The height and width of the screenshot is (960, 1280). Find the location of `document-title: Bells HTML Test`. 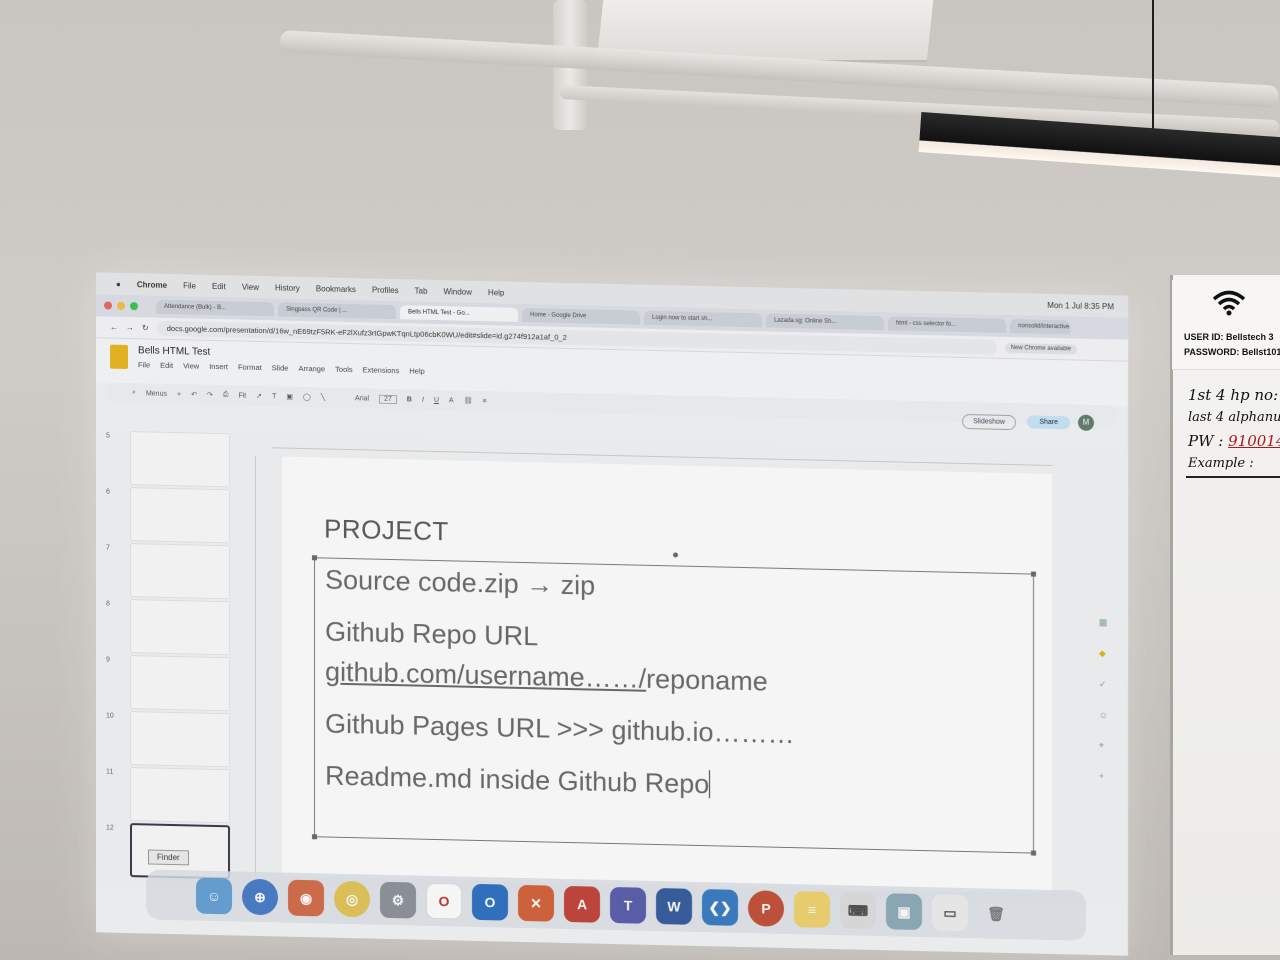

document-title: Bells HTML Test is located at coordinates (281, 354).